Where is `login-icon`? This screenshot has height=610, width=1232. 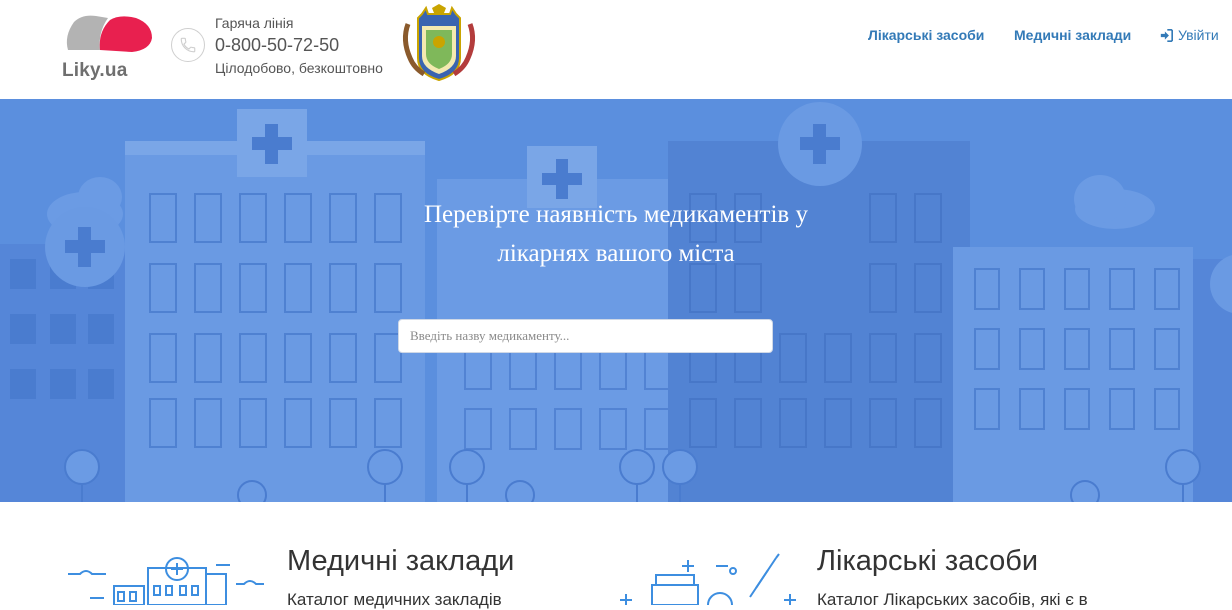
login-icon is located at coordinates (1166, 35).